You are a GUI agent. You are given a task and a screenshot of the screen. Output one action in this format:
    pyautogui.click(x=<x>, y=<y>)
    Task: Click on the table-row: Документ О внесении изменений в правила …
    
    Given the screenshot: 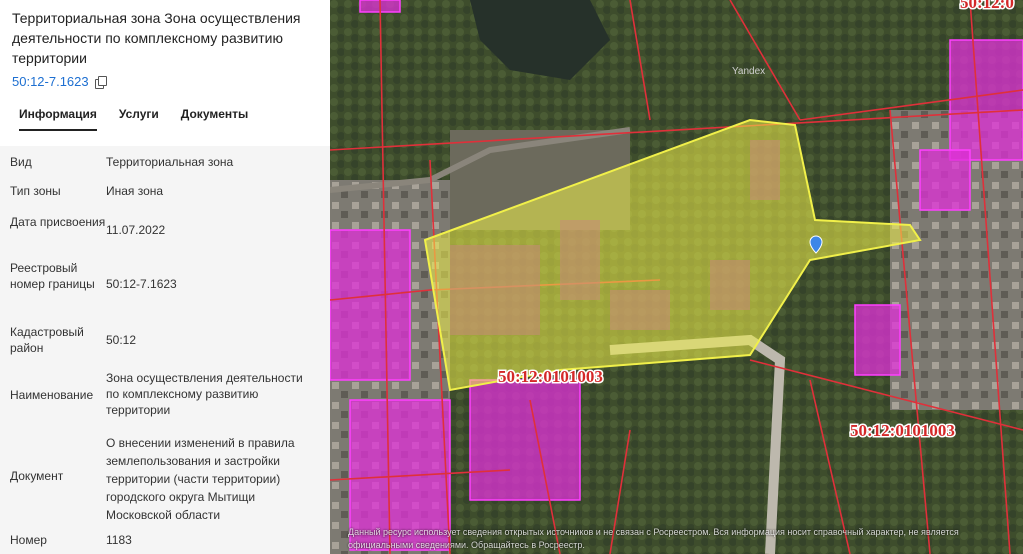 What is the action you would take?
    pyautogui.click(x=158, y=479)
    